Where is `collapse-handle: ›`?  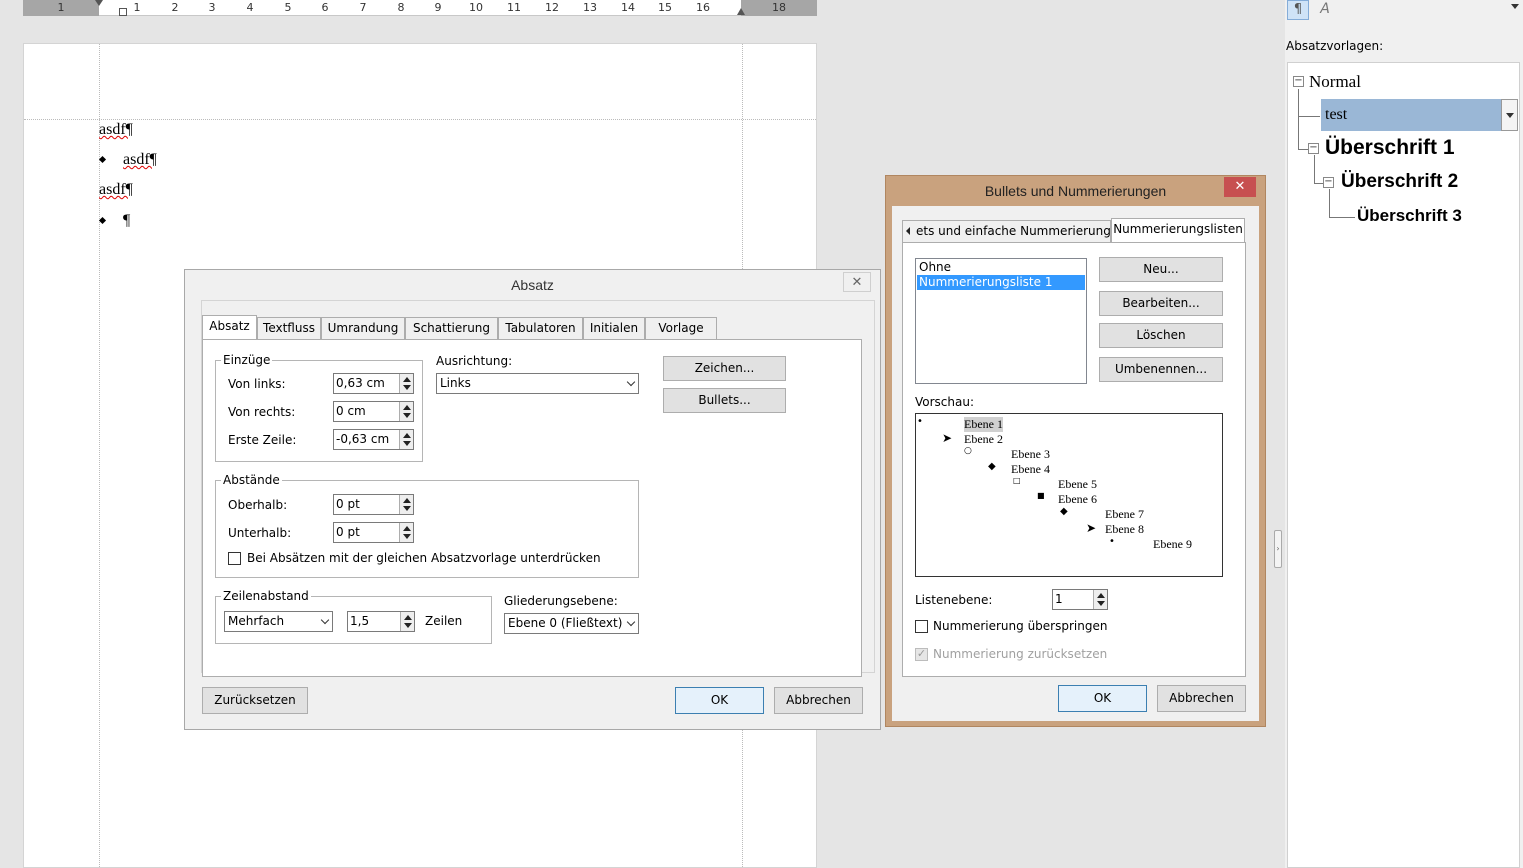 collapse-handle: › is located at coordinates (1278, 549).